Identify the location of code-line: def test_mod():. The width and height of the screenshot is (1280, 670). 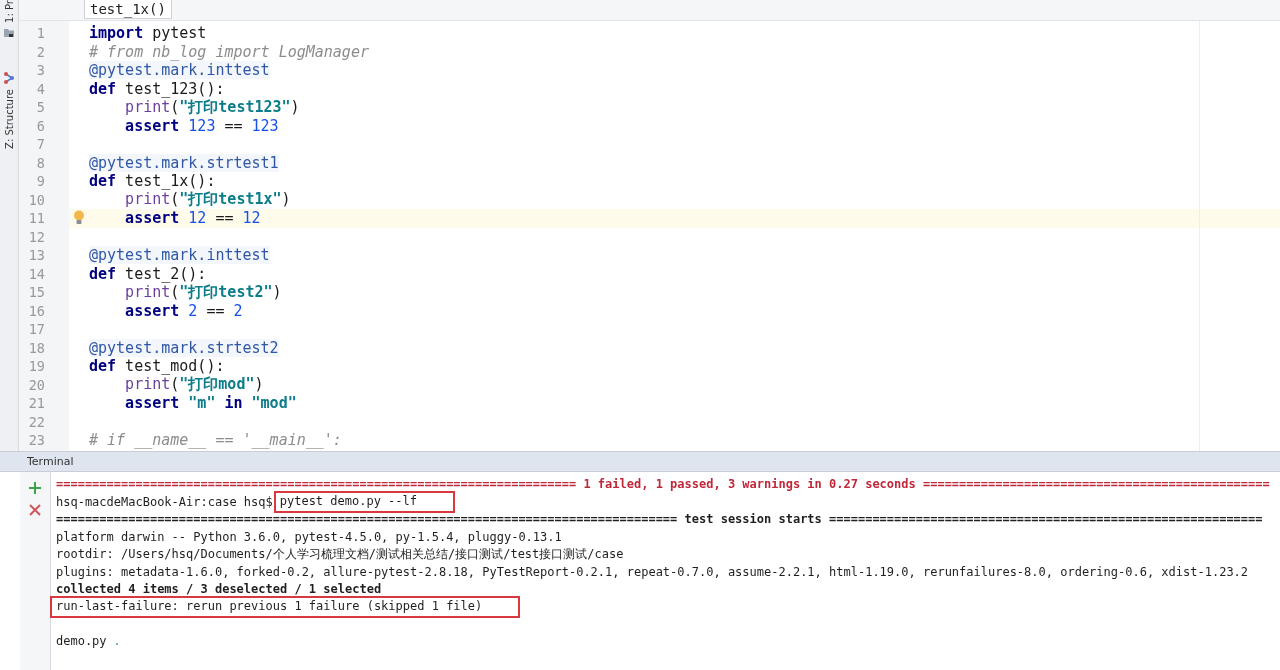
(157, 366).